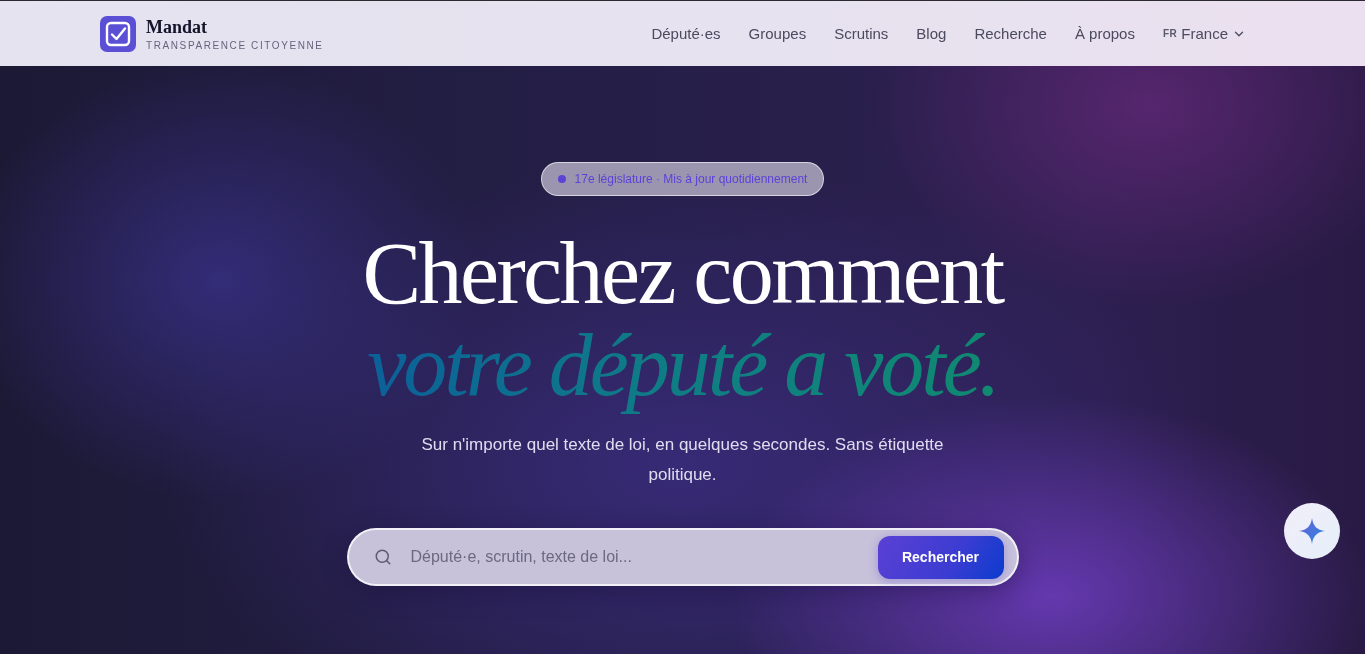 The image size is (1365, 654). I want to click on search-field: Député·e, scrutin, texte de loi... Rechercher, so click(682, 557).